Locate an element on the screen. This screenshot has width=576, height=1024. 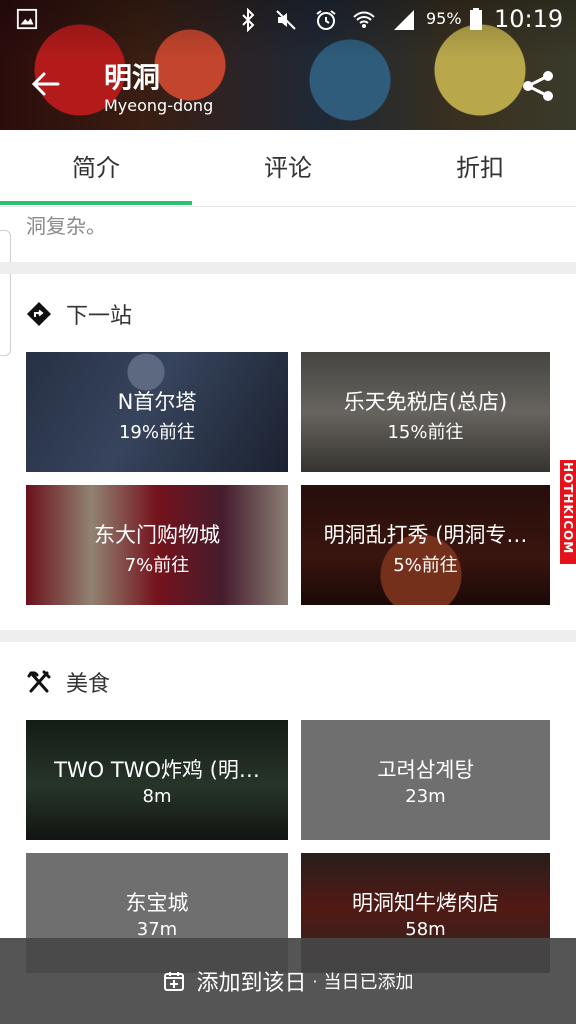
add-to-day-button: 添加到该日 · 当日已添加 is located at coordinates (288, 981).